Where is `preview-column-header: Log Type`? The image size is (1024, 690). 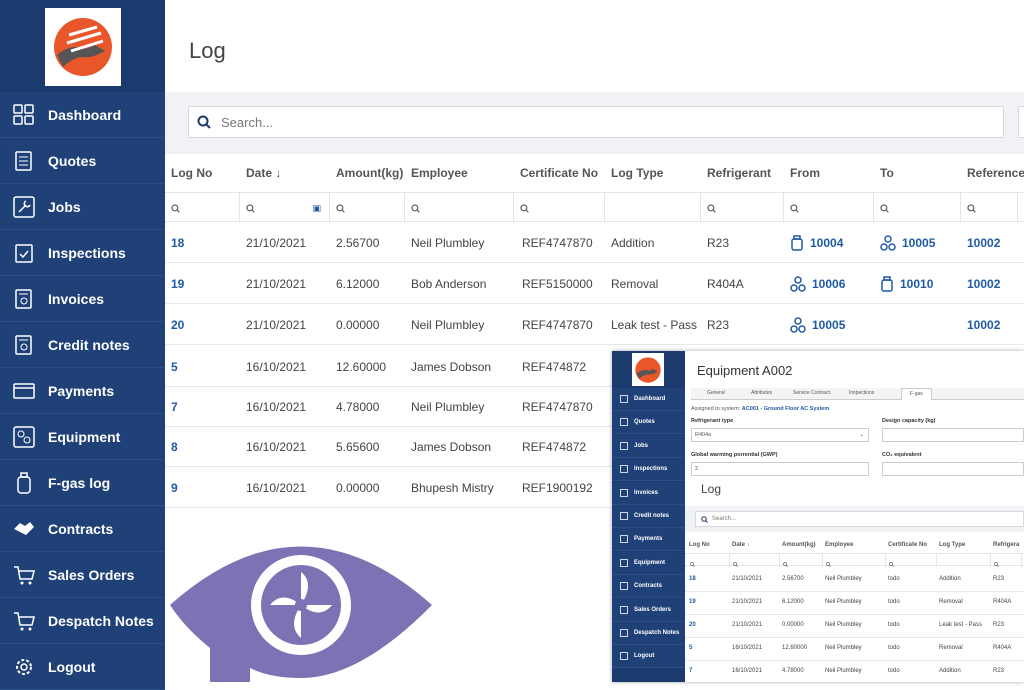
preview-column-header: Log Type is located at coordinates (952, 545).